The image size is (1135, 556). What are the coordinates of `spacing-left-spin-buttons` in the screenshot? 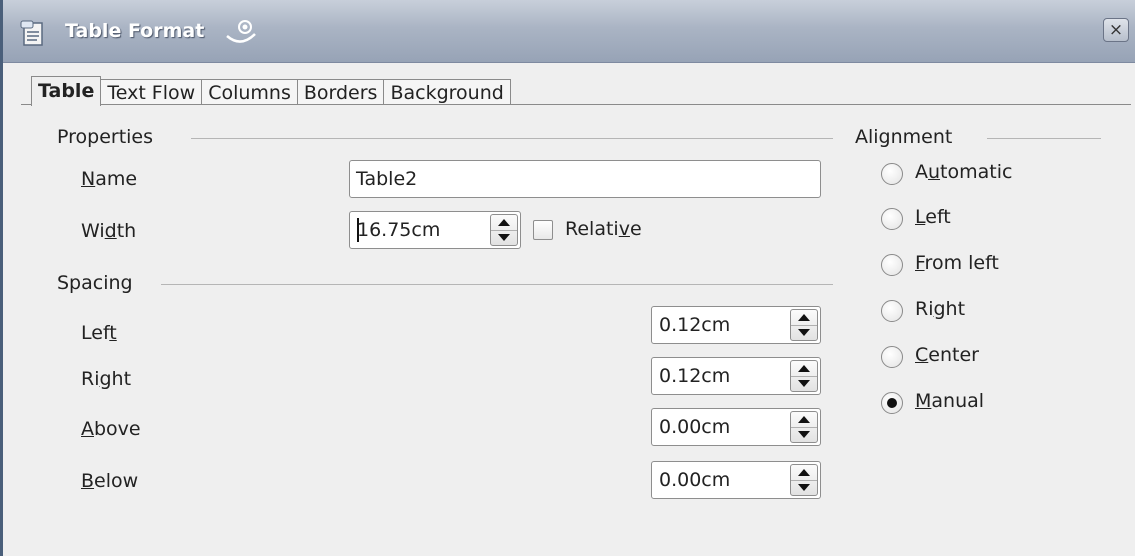 It's located at (804, 325).